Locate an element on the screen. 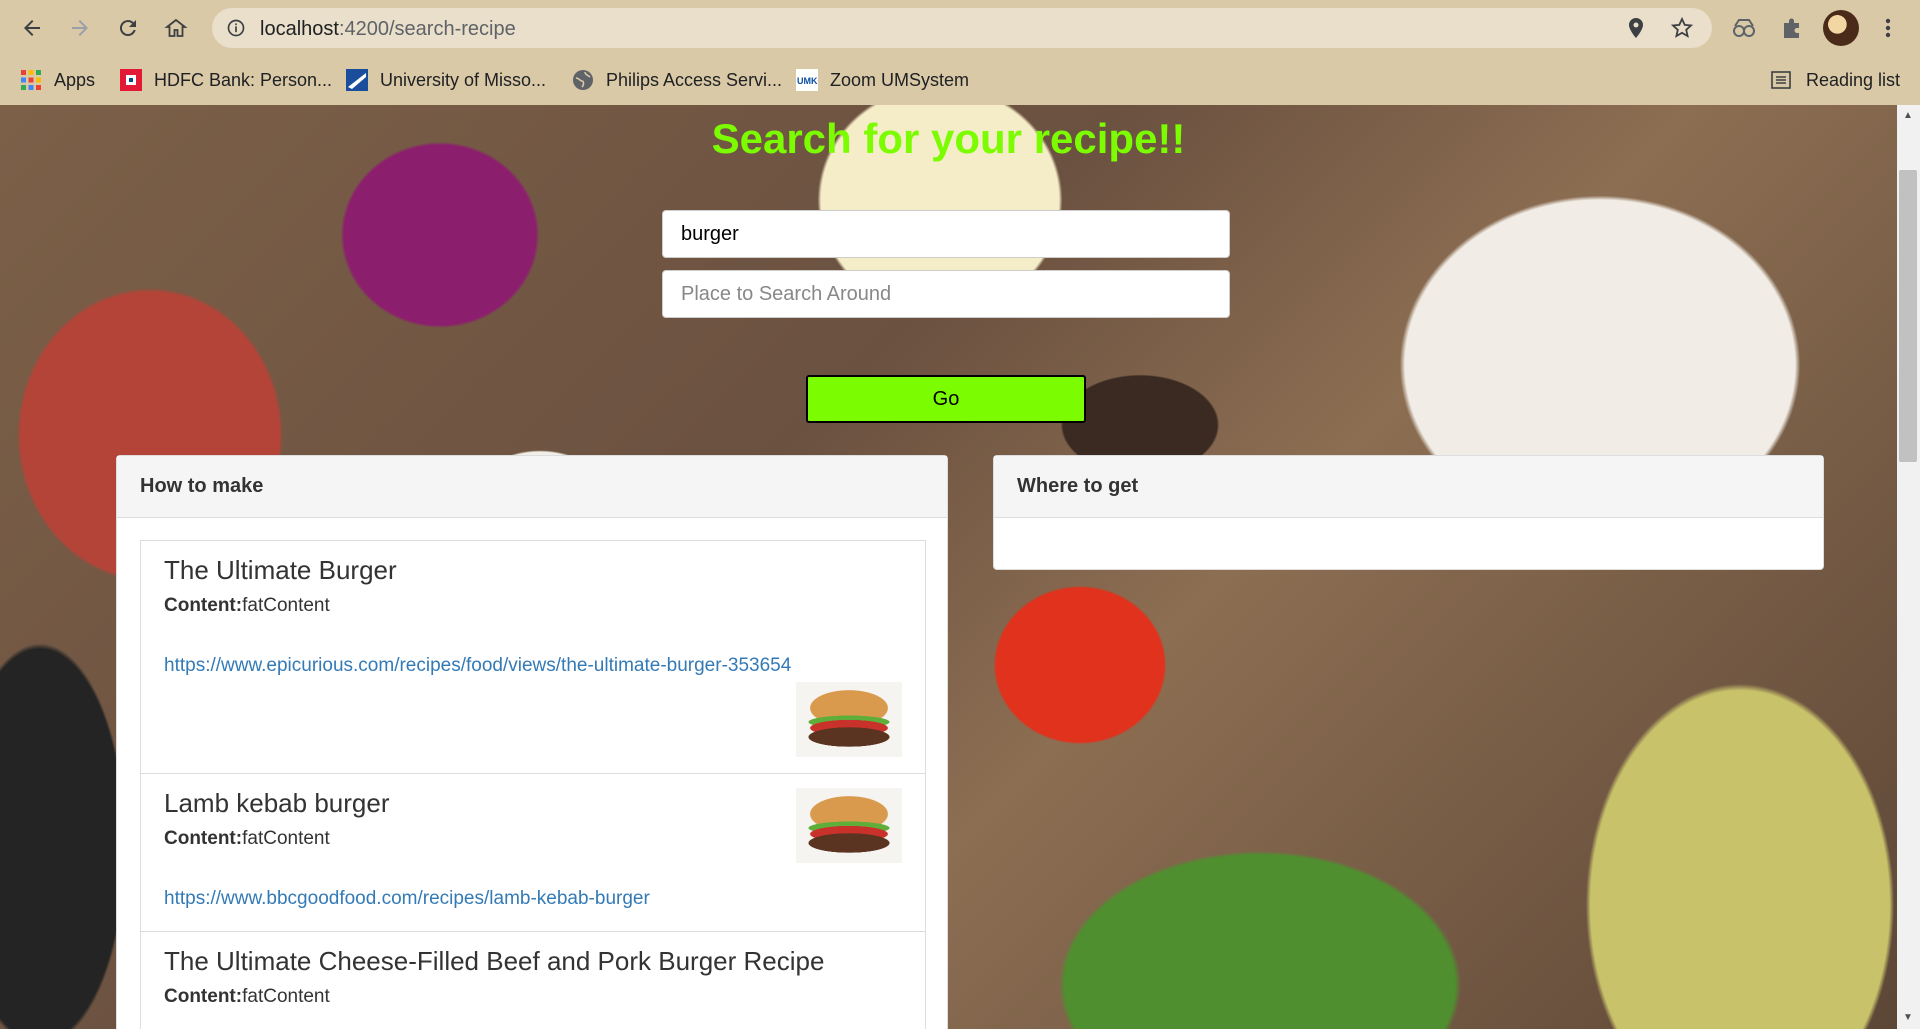  extensions-puzzle-icon is located at coordinates (1792, 28).